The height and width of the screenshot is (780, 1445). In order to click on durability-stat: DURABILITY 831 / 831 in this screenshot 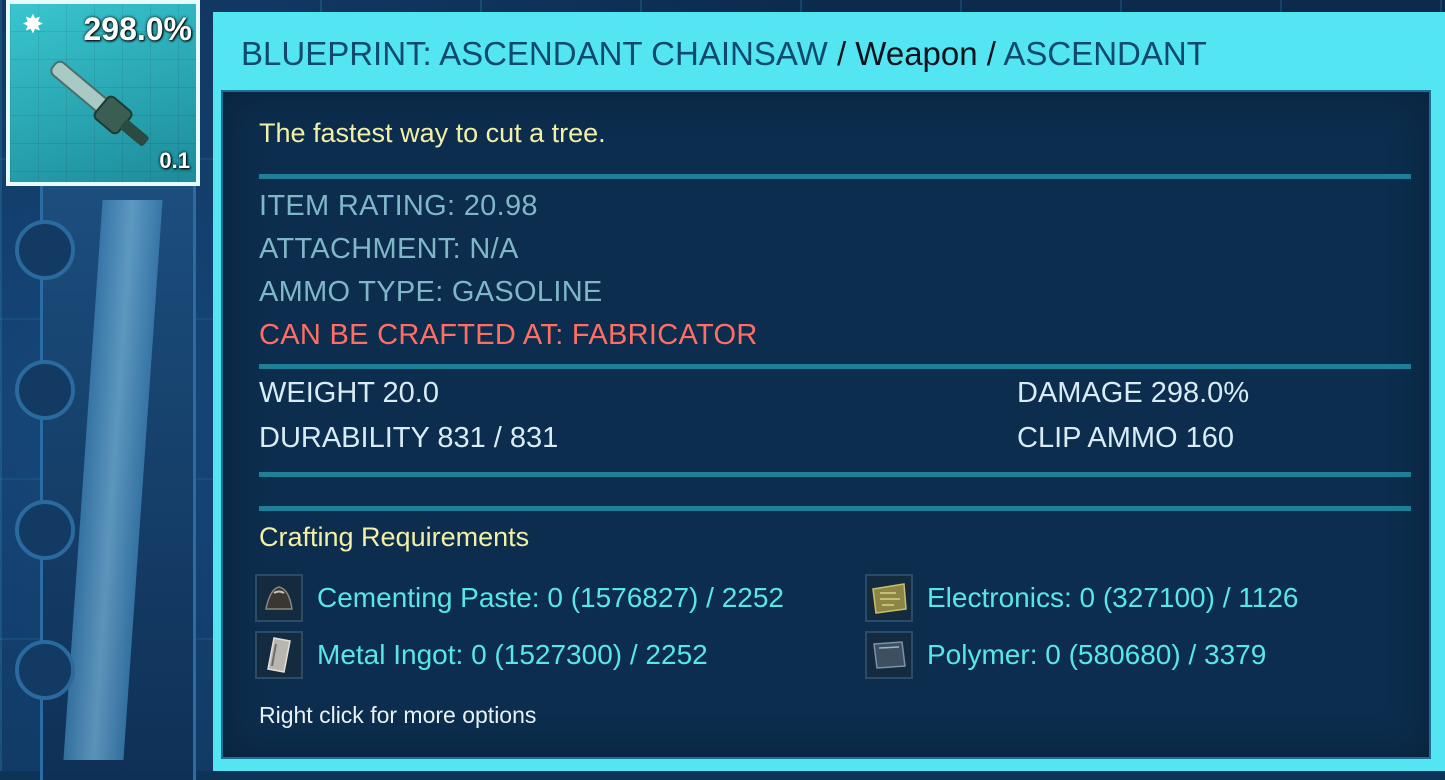, I will do `click(409, 438)`.